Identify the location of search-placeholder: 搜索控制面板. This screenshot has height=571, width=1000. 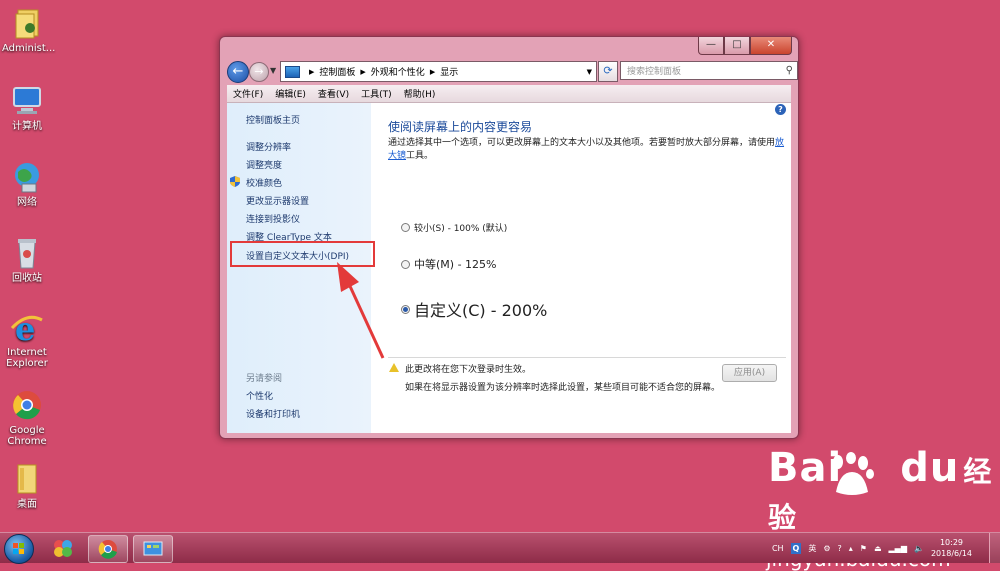
(654, 72).